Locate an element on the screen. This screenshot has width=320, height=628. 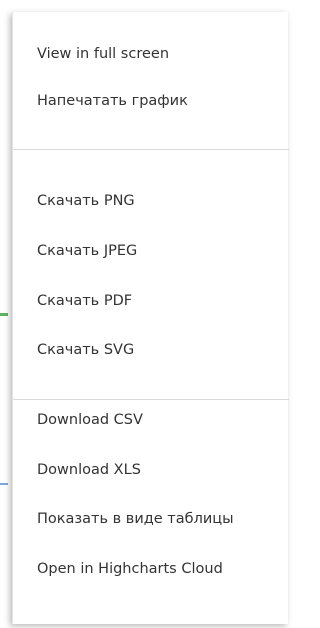
menu-item-download-jpeg: Скачать JPEG is located at coordinates (87, 251).